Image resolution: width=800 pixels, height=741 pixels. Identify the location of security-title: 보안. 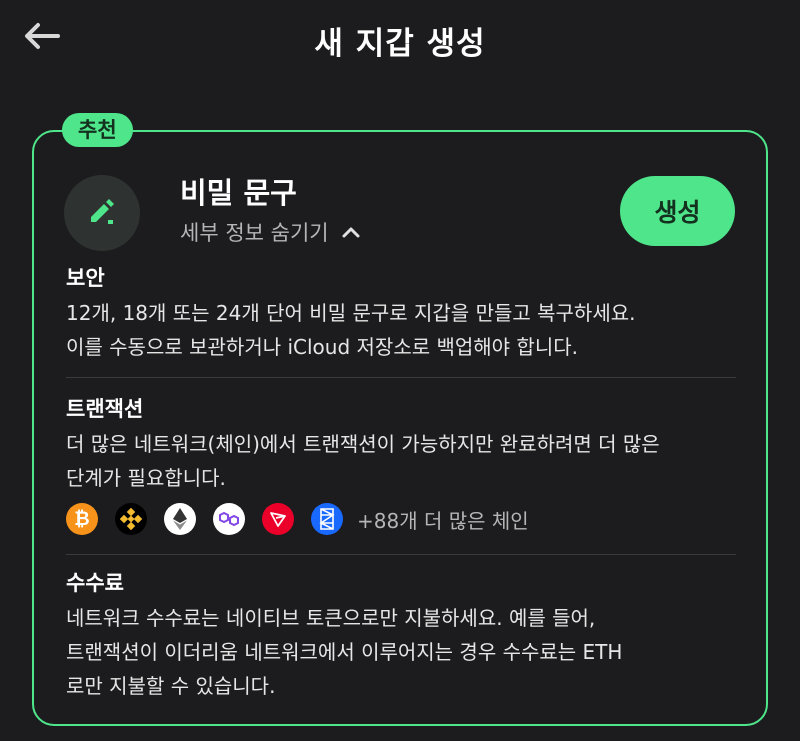
(85, 278).